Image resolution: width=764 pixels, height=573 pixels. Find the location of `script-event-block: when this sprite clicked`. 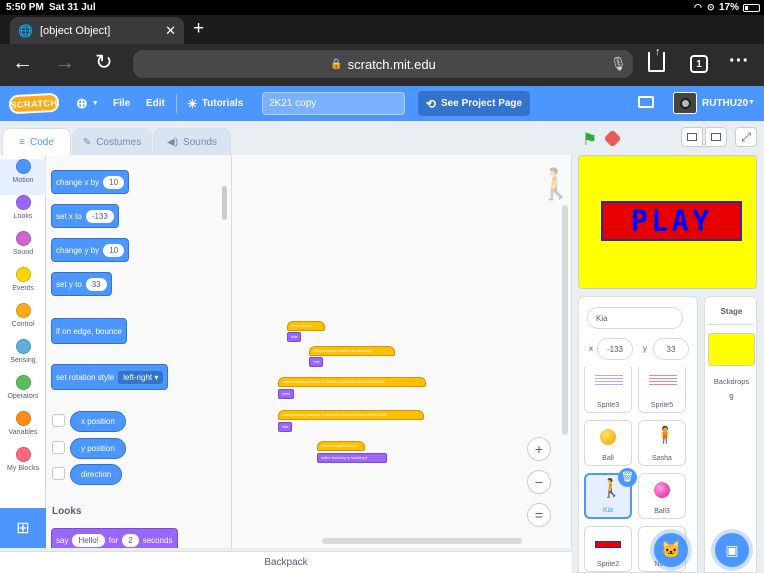

script-event-block: when this sprite clicked is located at coordinates (341, 446).